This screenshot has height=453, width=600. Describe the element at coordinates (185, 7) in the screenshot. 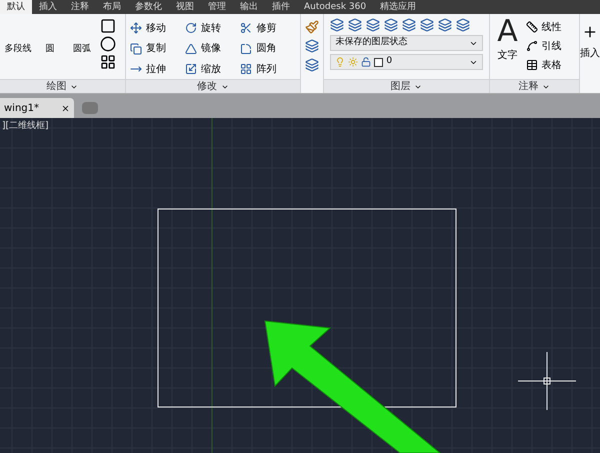

I see `ribbon-tab: 视图` at that location.